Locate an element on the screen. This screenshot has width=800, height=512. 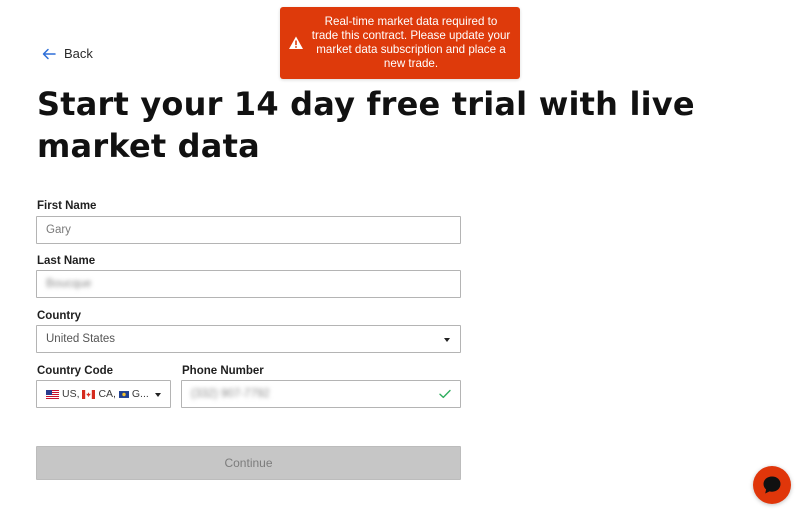
last-name-label: Last Name is located at coordinates (66, 261).